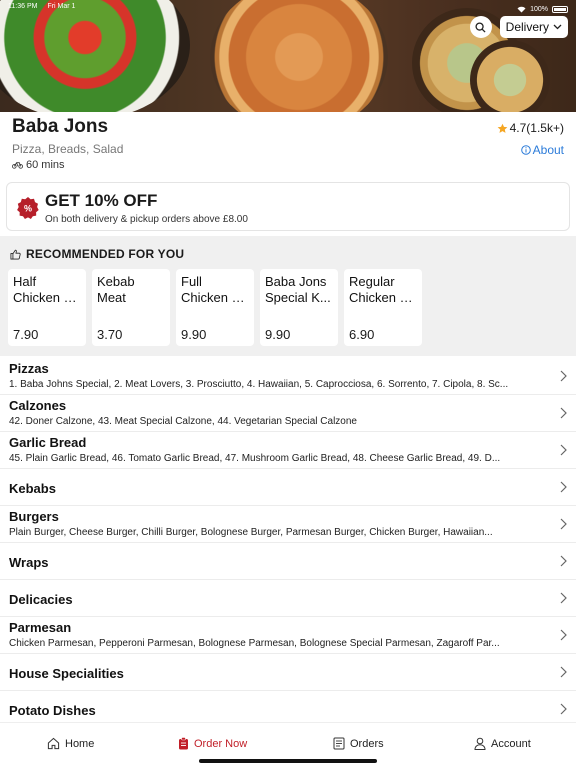 The width and height of the screenshot is (576, 768). Describe the element at coordinates (183, 743) in the screenshot. I see `order-icon` at that location.